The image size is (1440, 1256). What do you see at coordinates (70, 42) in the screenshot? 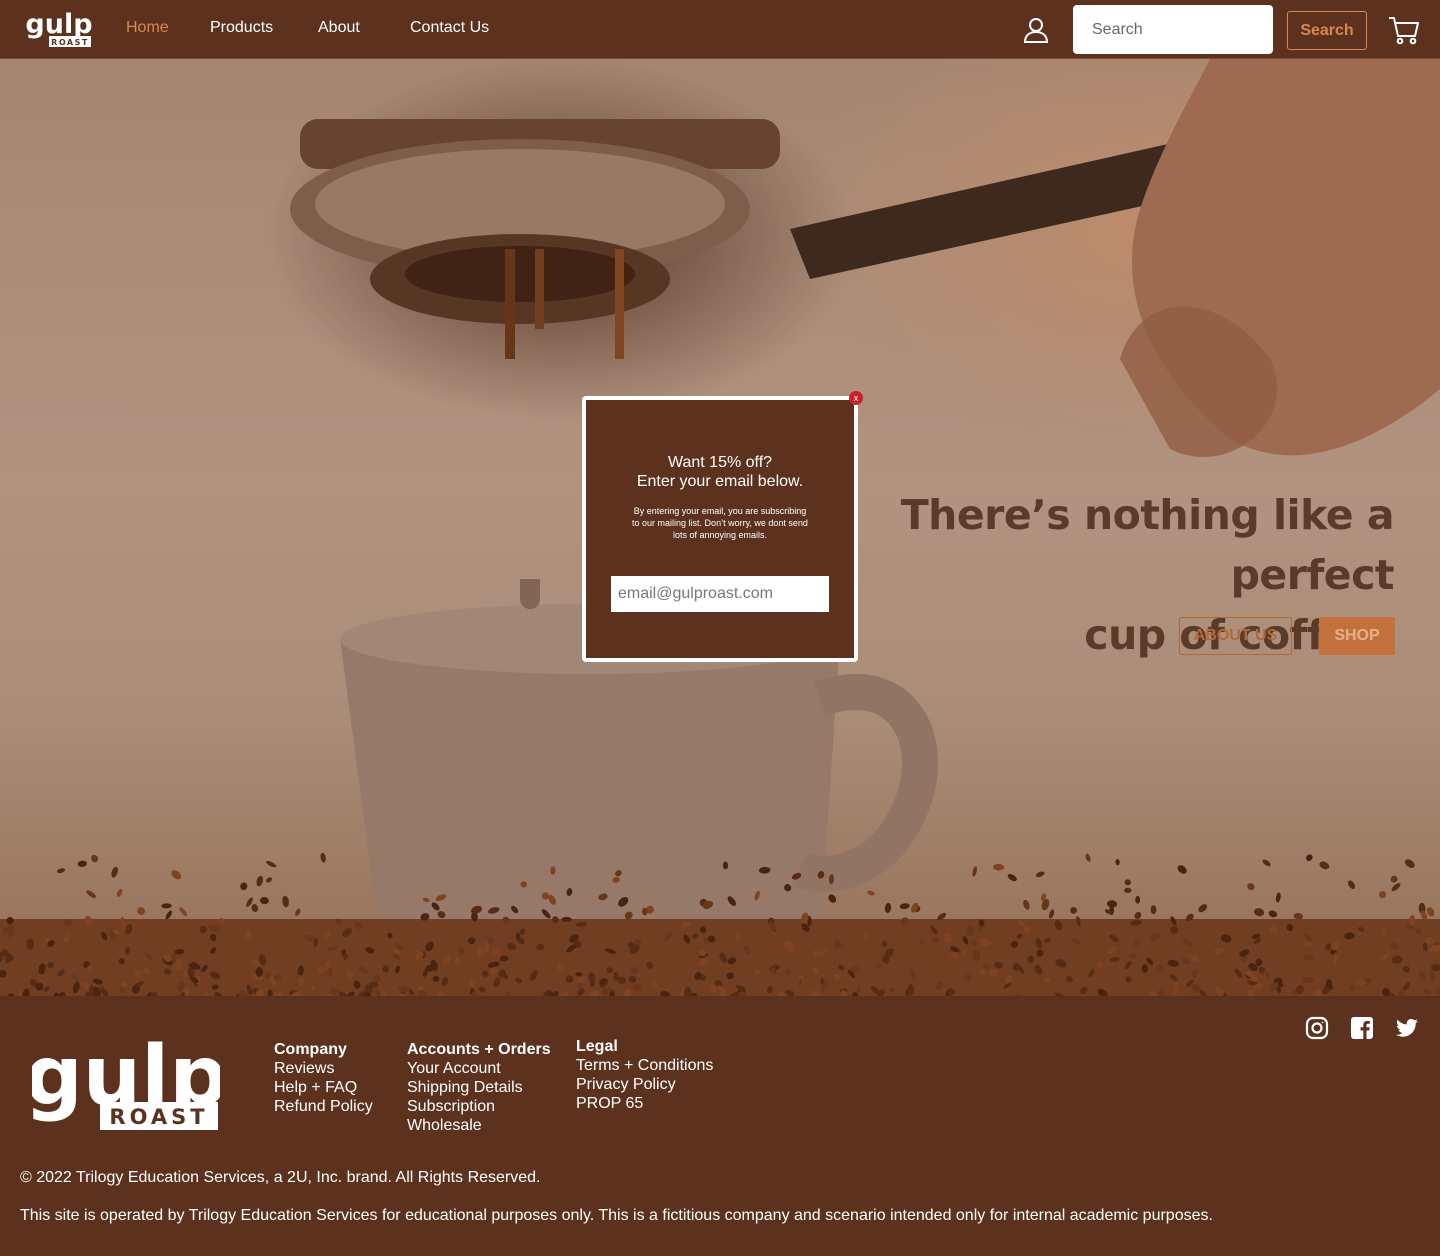
I see `logo-sub: ROAST` at bounding box center [70, 42].